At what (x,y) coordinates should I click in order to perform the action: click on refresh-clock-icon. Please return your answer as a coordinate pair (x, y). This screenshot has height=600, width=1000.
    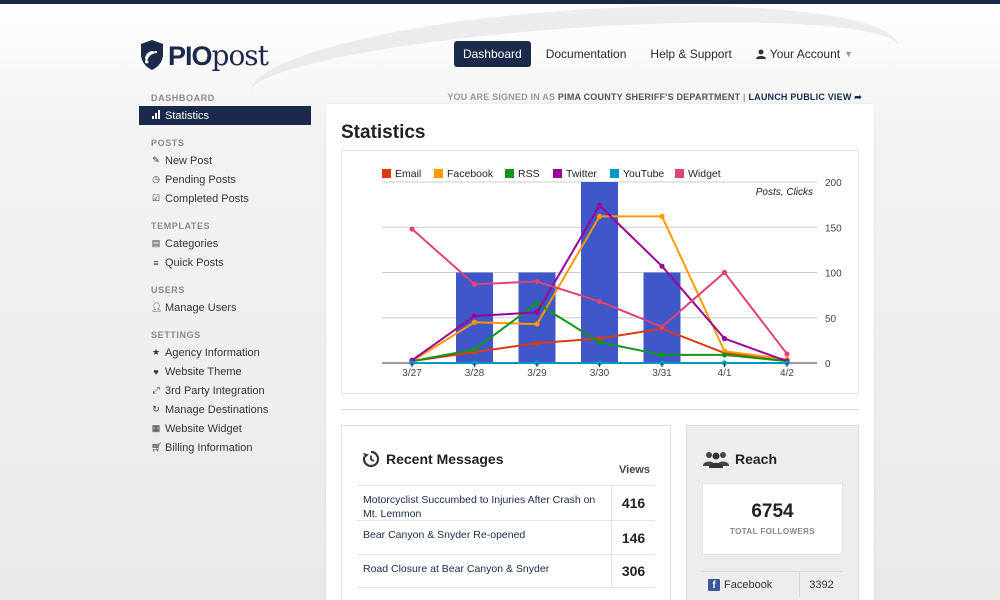
    Looking at the image, I should click on (371, 459).